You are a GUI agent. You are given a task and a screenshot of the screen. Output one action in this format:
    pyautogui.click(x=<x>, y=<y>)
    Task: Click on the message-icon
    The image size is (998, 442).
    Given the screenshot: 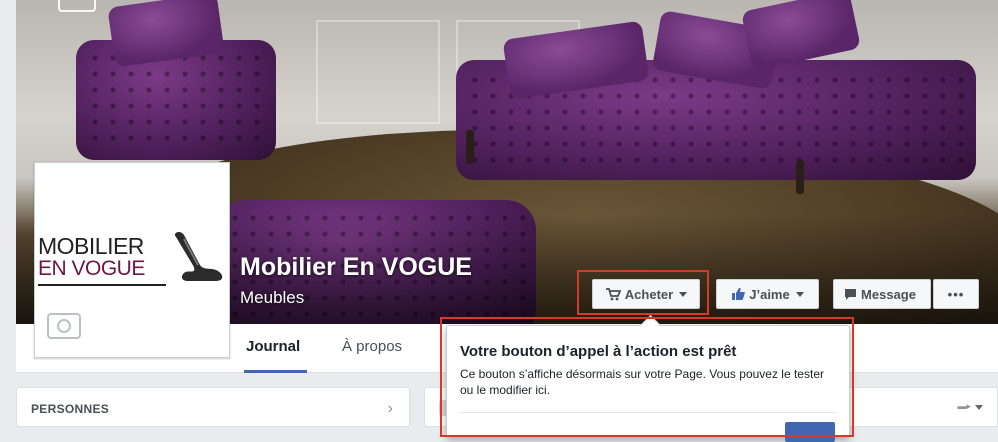 What is the action you would take?
    pyautogui.click(x=851, y=294)
    